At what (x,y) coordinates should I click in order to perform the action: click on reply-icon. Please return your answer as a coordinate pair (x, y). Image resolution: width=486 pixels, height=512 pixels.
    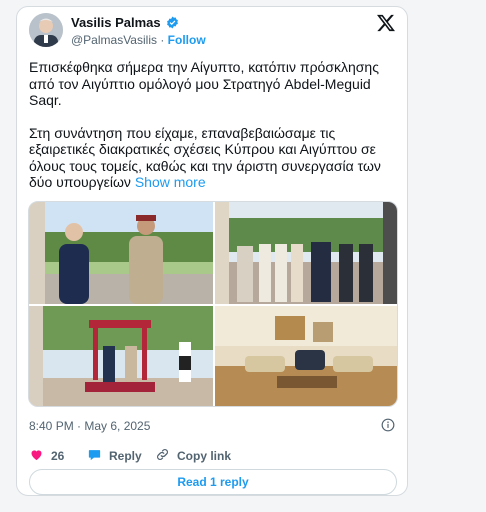
    Looking at the image, I should click on (94, 456).